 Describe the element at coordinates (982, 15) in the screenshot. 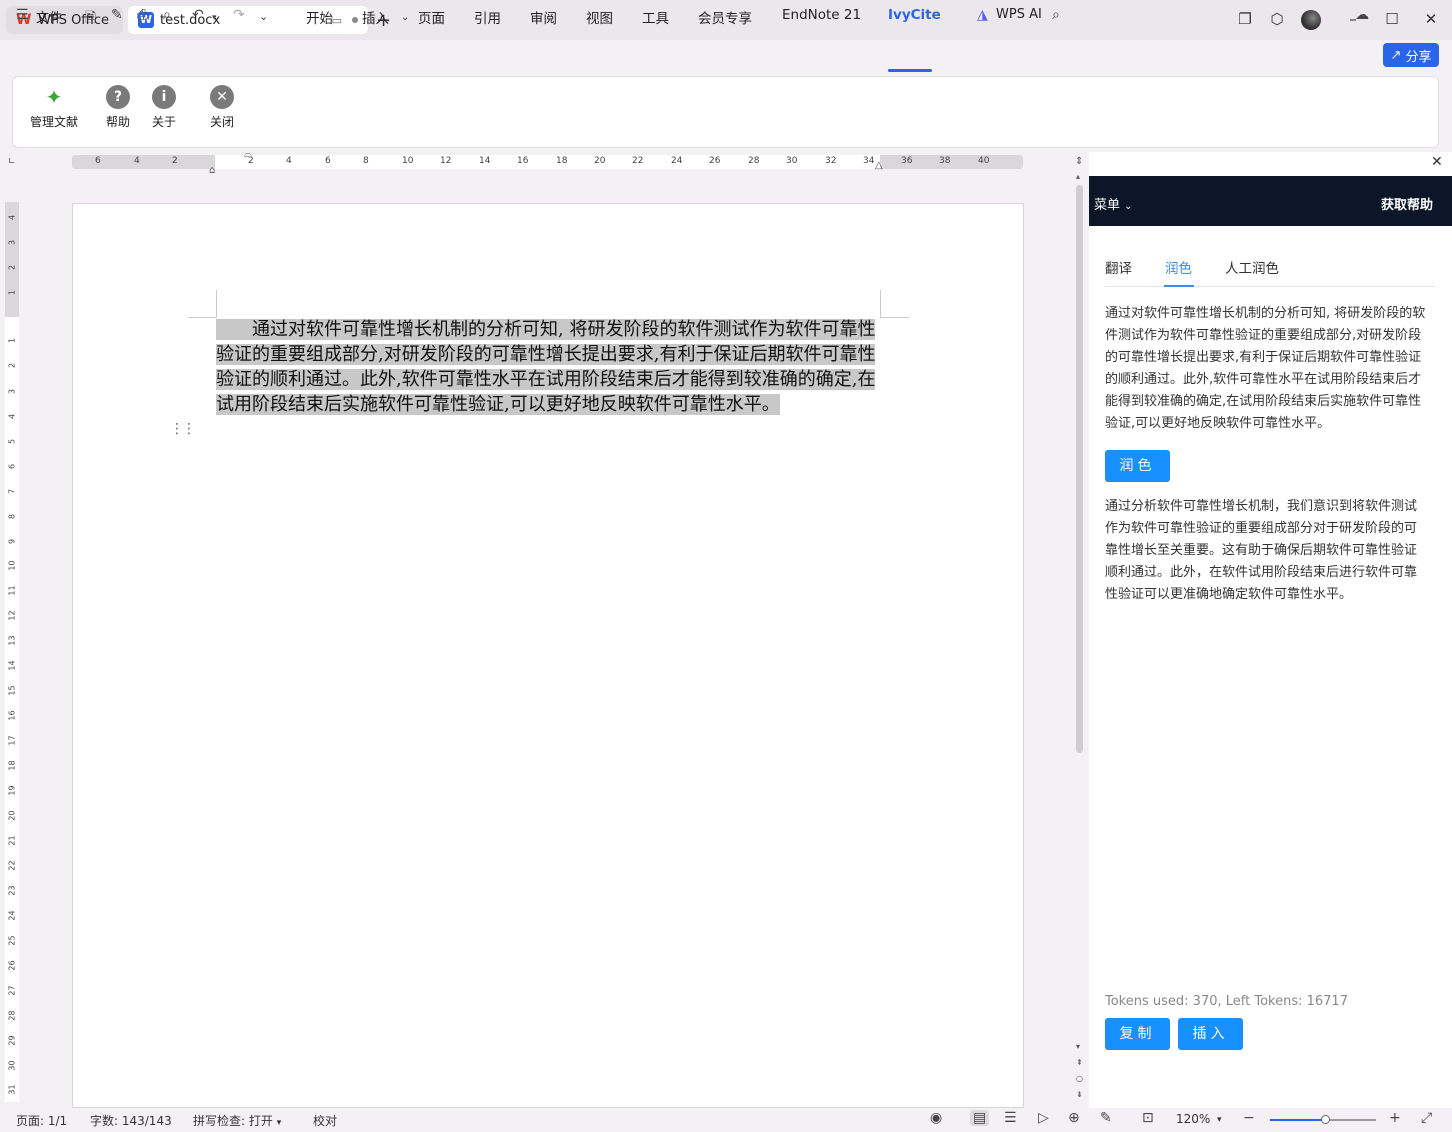

I see `wps-ai-icon: ◮` at that location.